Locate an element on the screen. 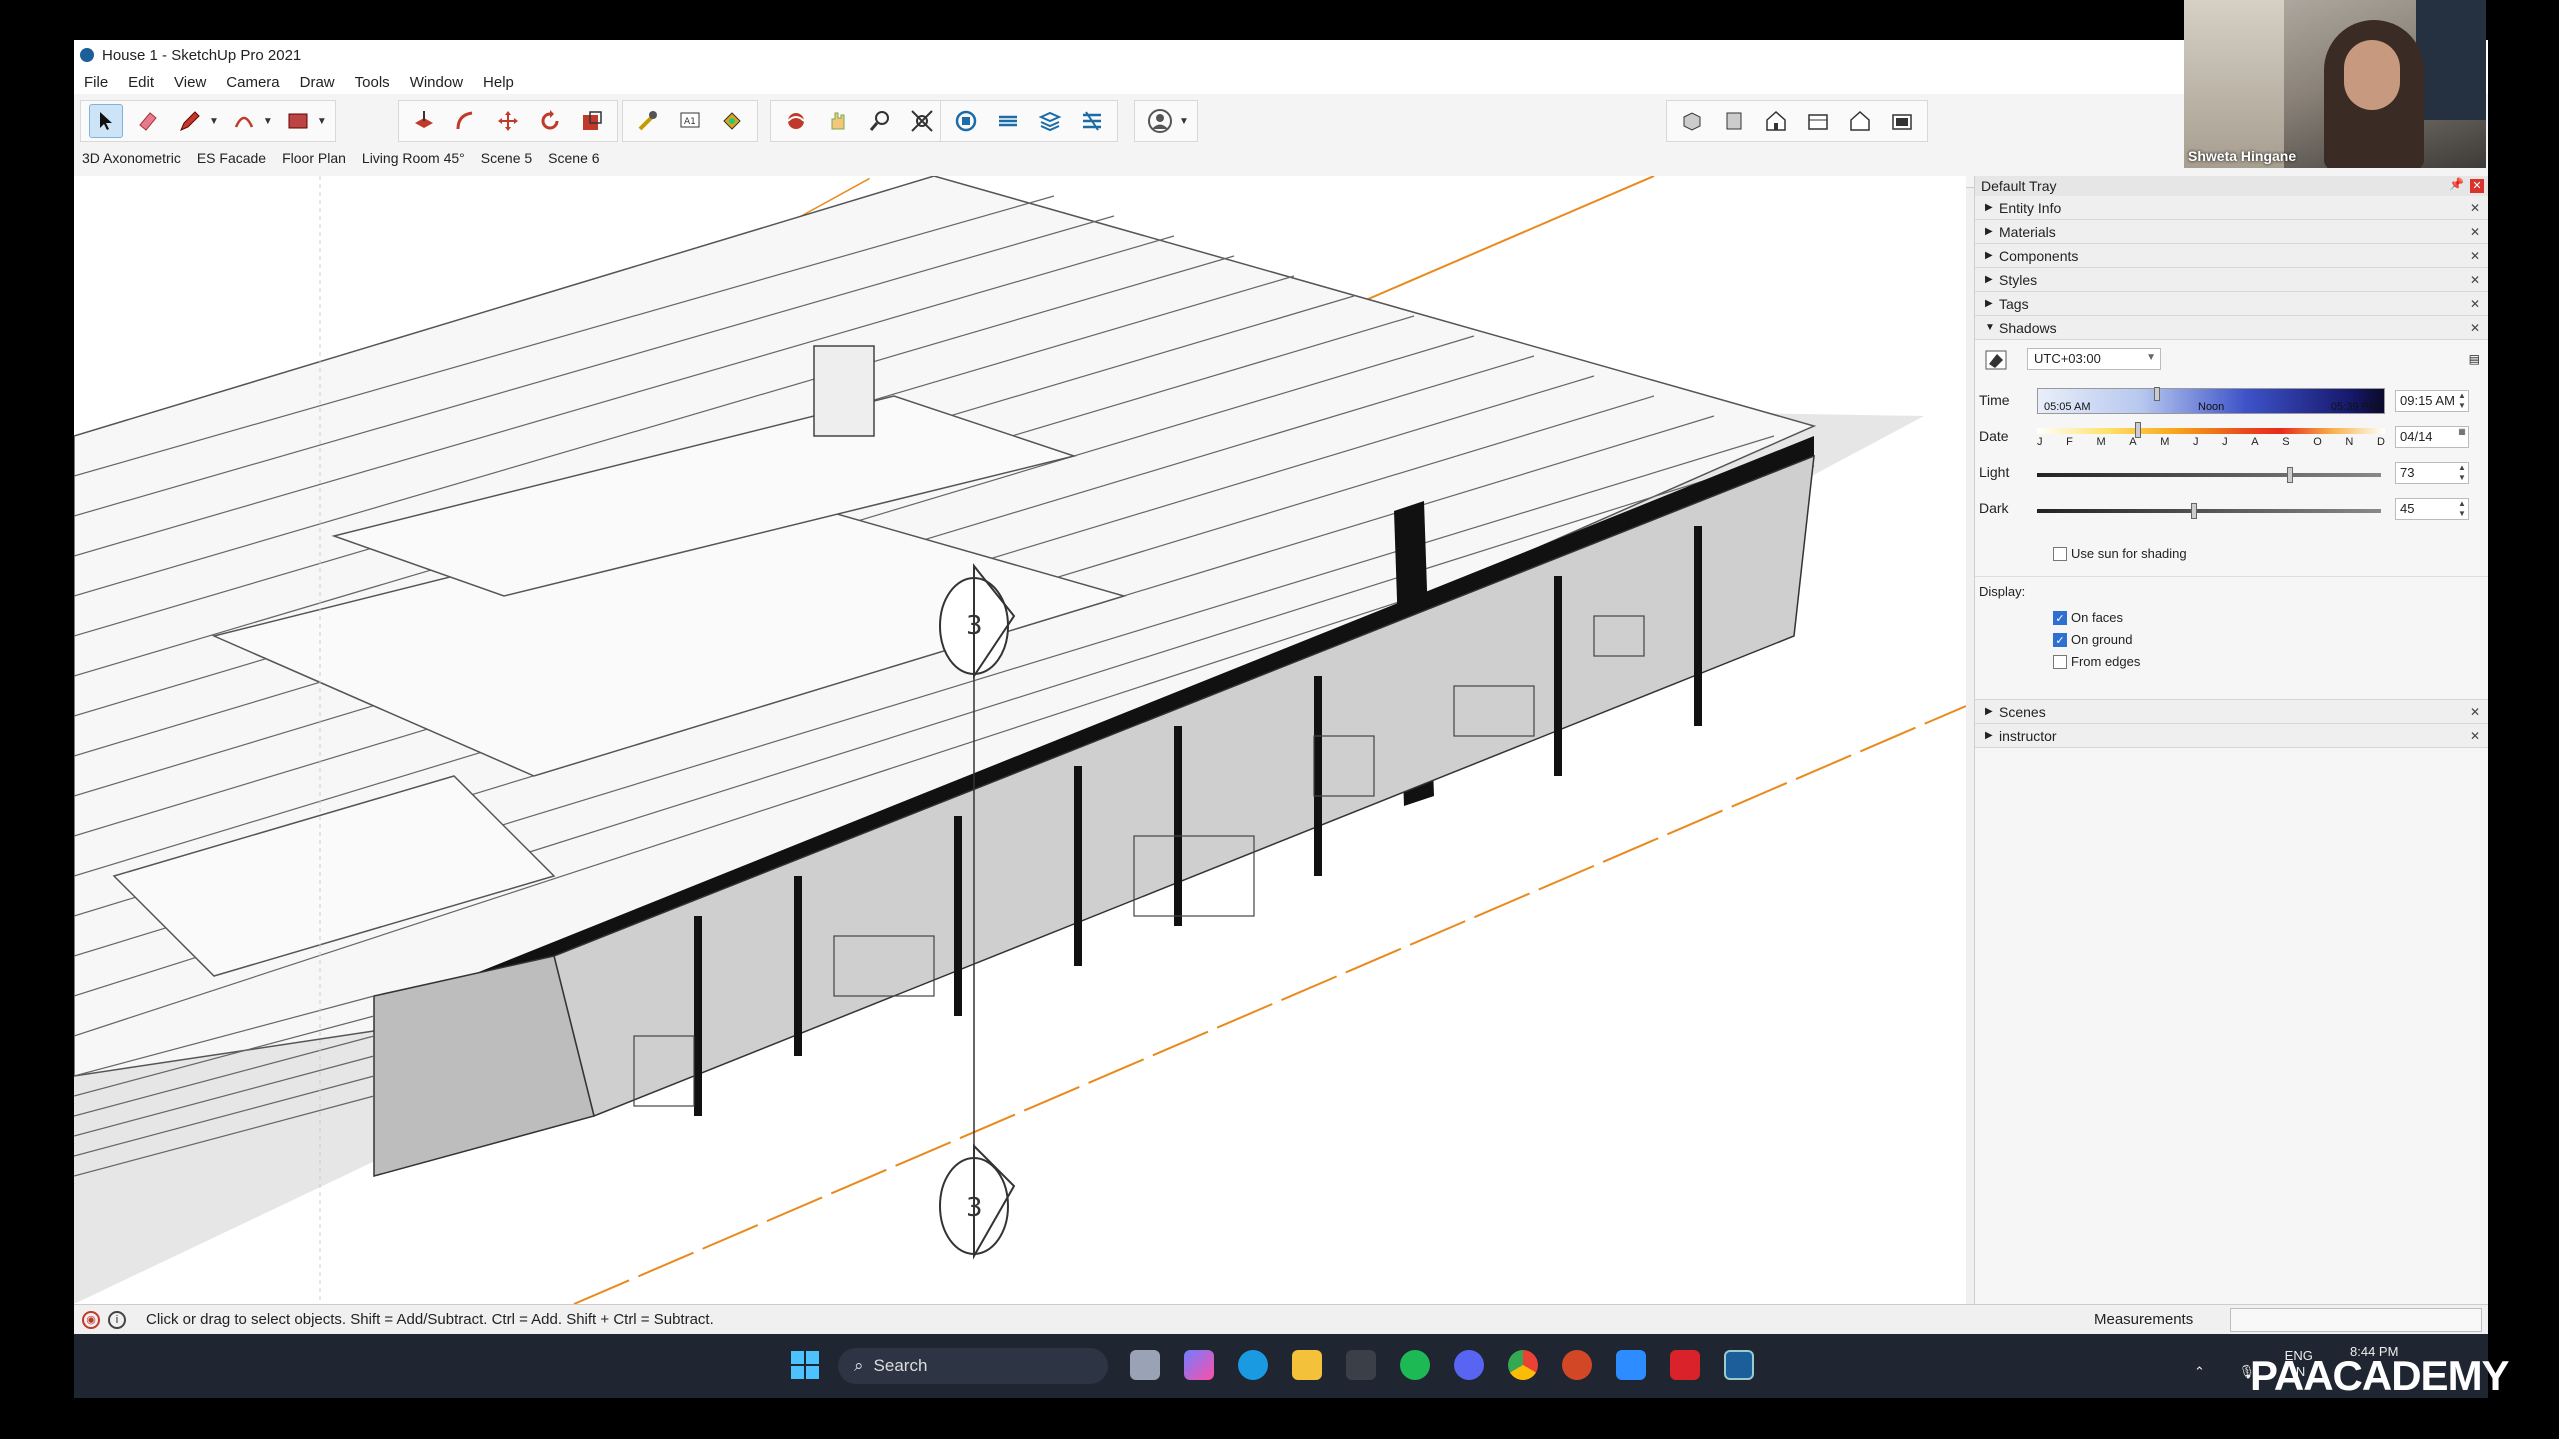  date-slider: J F M A M J J A S O N D is located at coordinates (2211, 436).